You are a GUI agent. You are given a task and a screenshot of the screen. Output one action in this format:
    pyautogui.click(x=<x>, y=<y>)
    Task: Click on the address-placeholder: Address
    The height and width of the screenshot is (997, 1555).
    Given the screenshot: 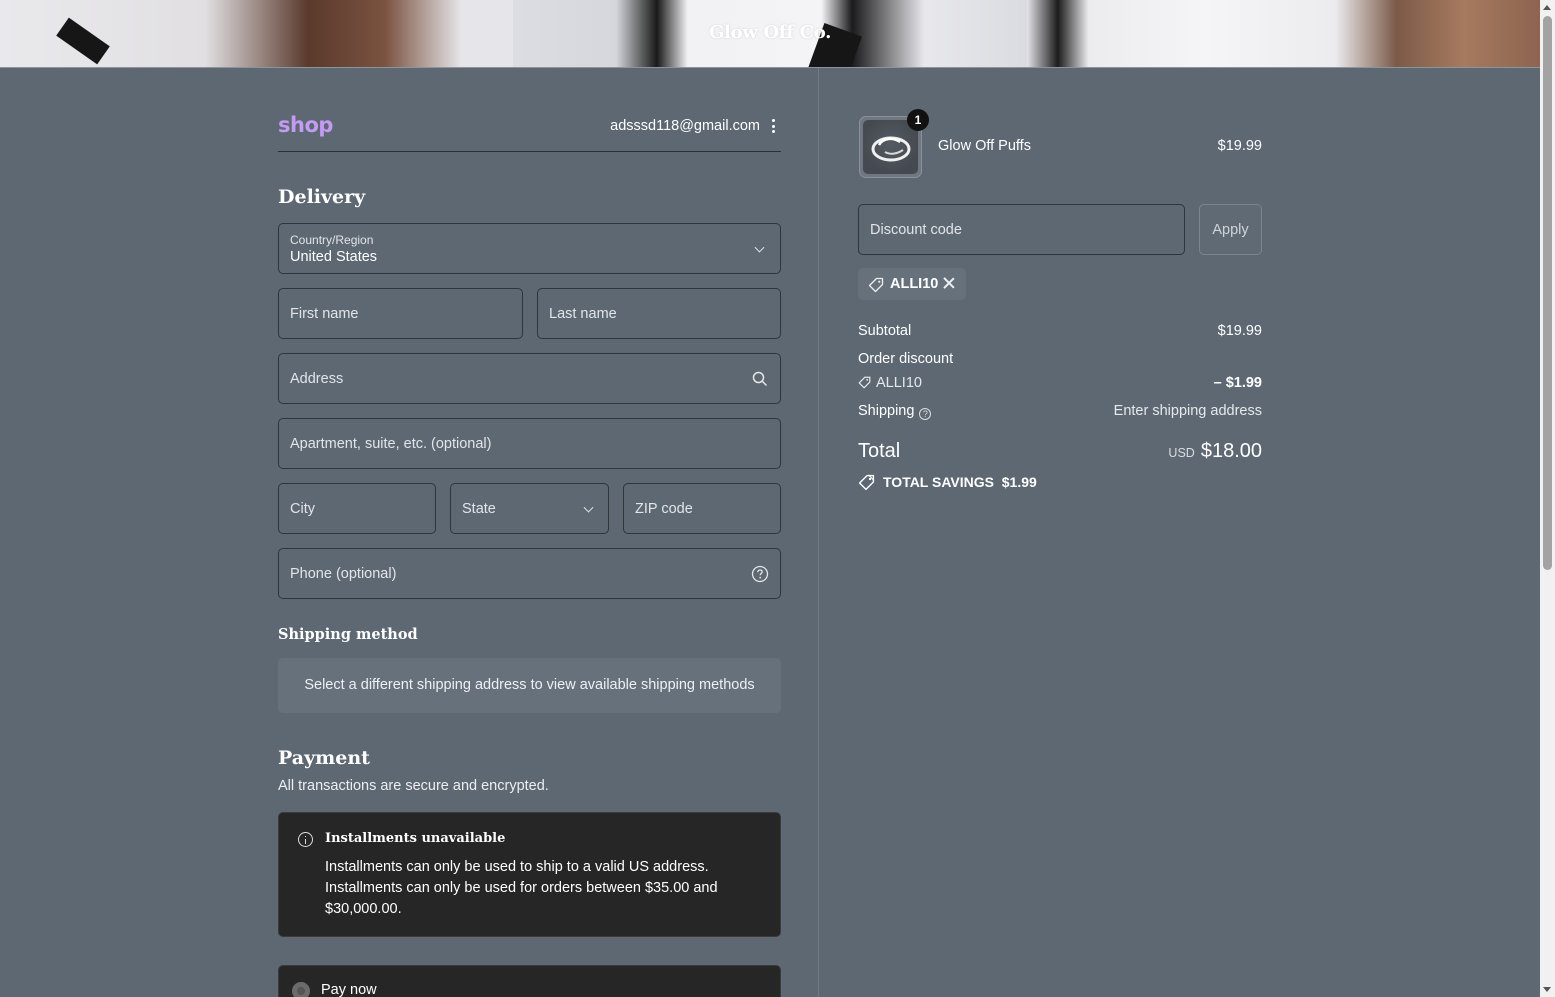 What is the action you would take?
    pyautogui.click(x=317, y=378)
    